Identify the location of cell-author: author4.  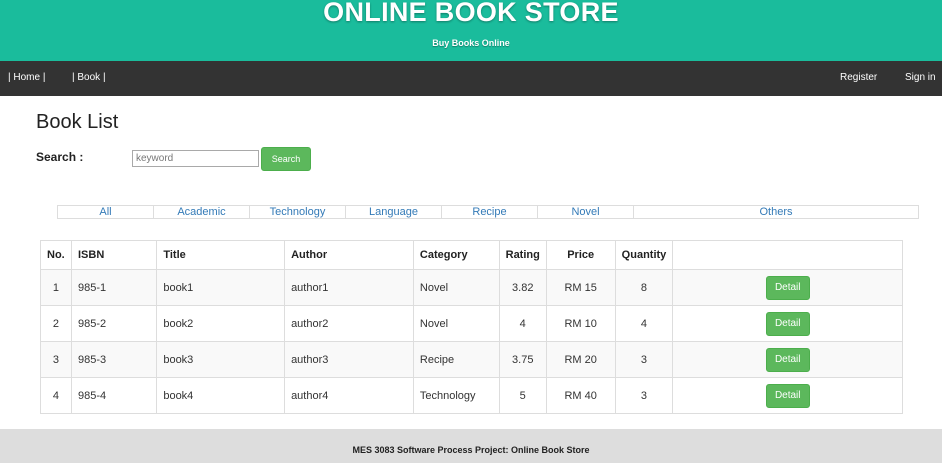
(349, 395).